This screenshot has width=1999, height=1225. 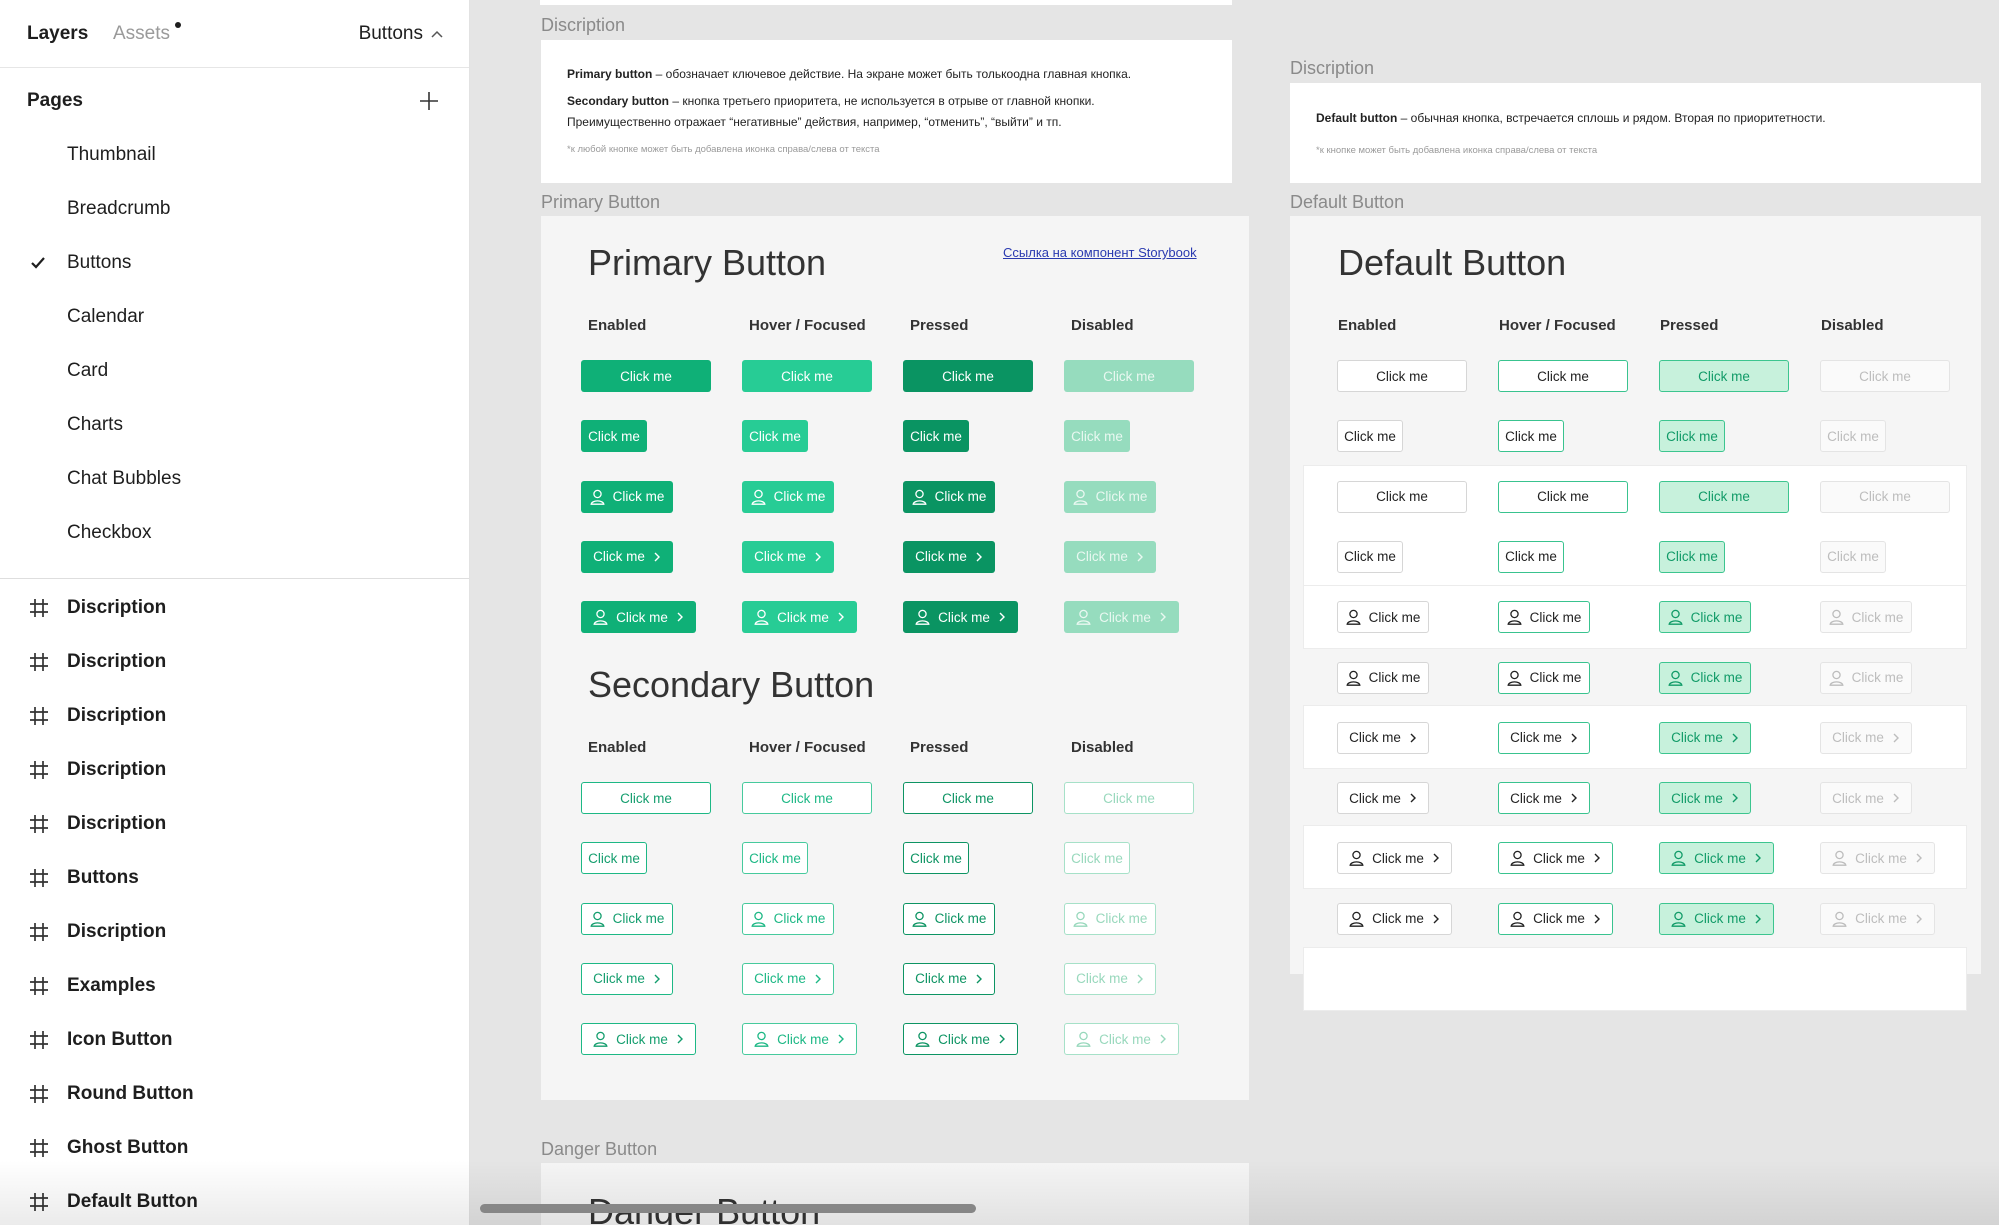 What do you see at coordinates (234, 1200) in the screenshot?
I see `layer-item: Default Button` at bounding box center [234, 1200].